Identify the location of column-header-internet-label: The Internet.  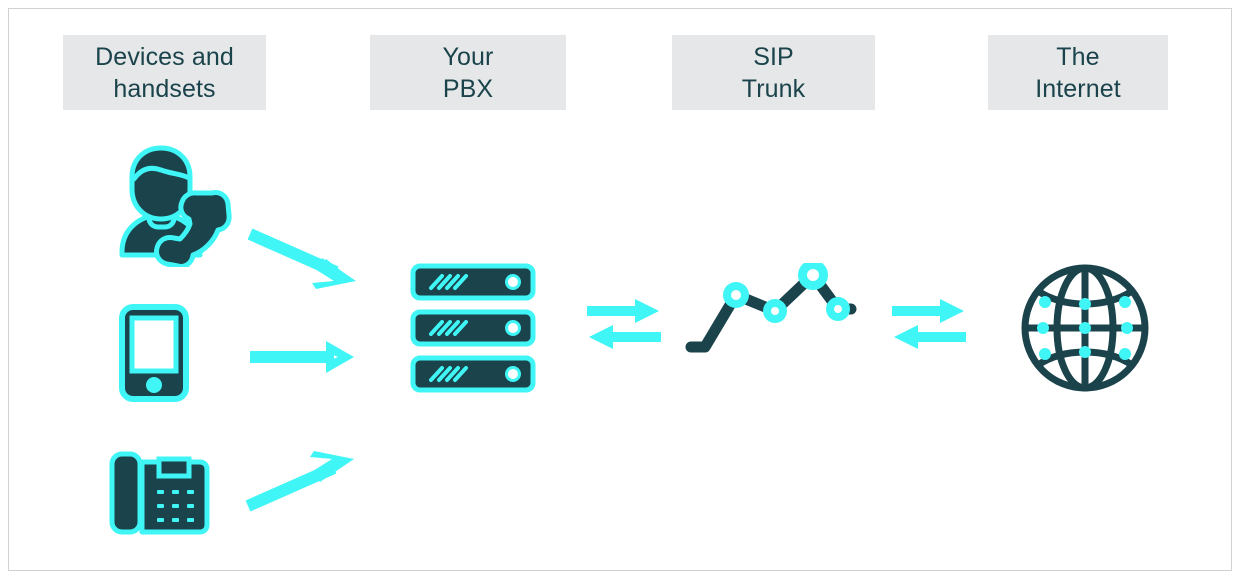
(1078, 72).